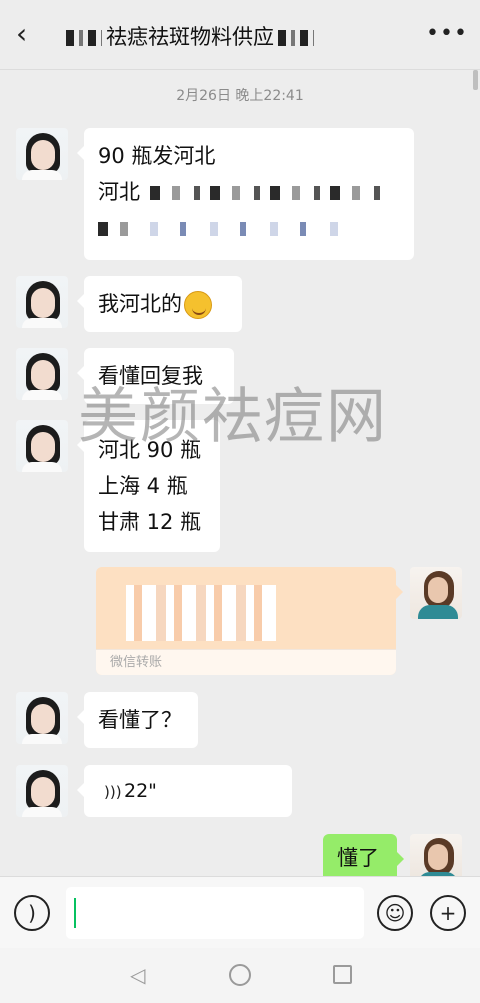 The height and width of the screenshot is (1003, 480). I want to click on input-bar: ) ☺ +, so click(240, 912).